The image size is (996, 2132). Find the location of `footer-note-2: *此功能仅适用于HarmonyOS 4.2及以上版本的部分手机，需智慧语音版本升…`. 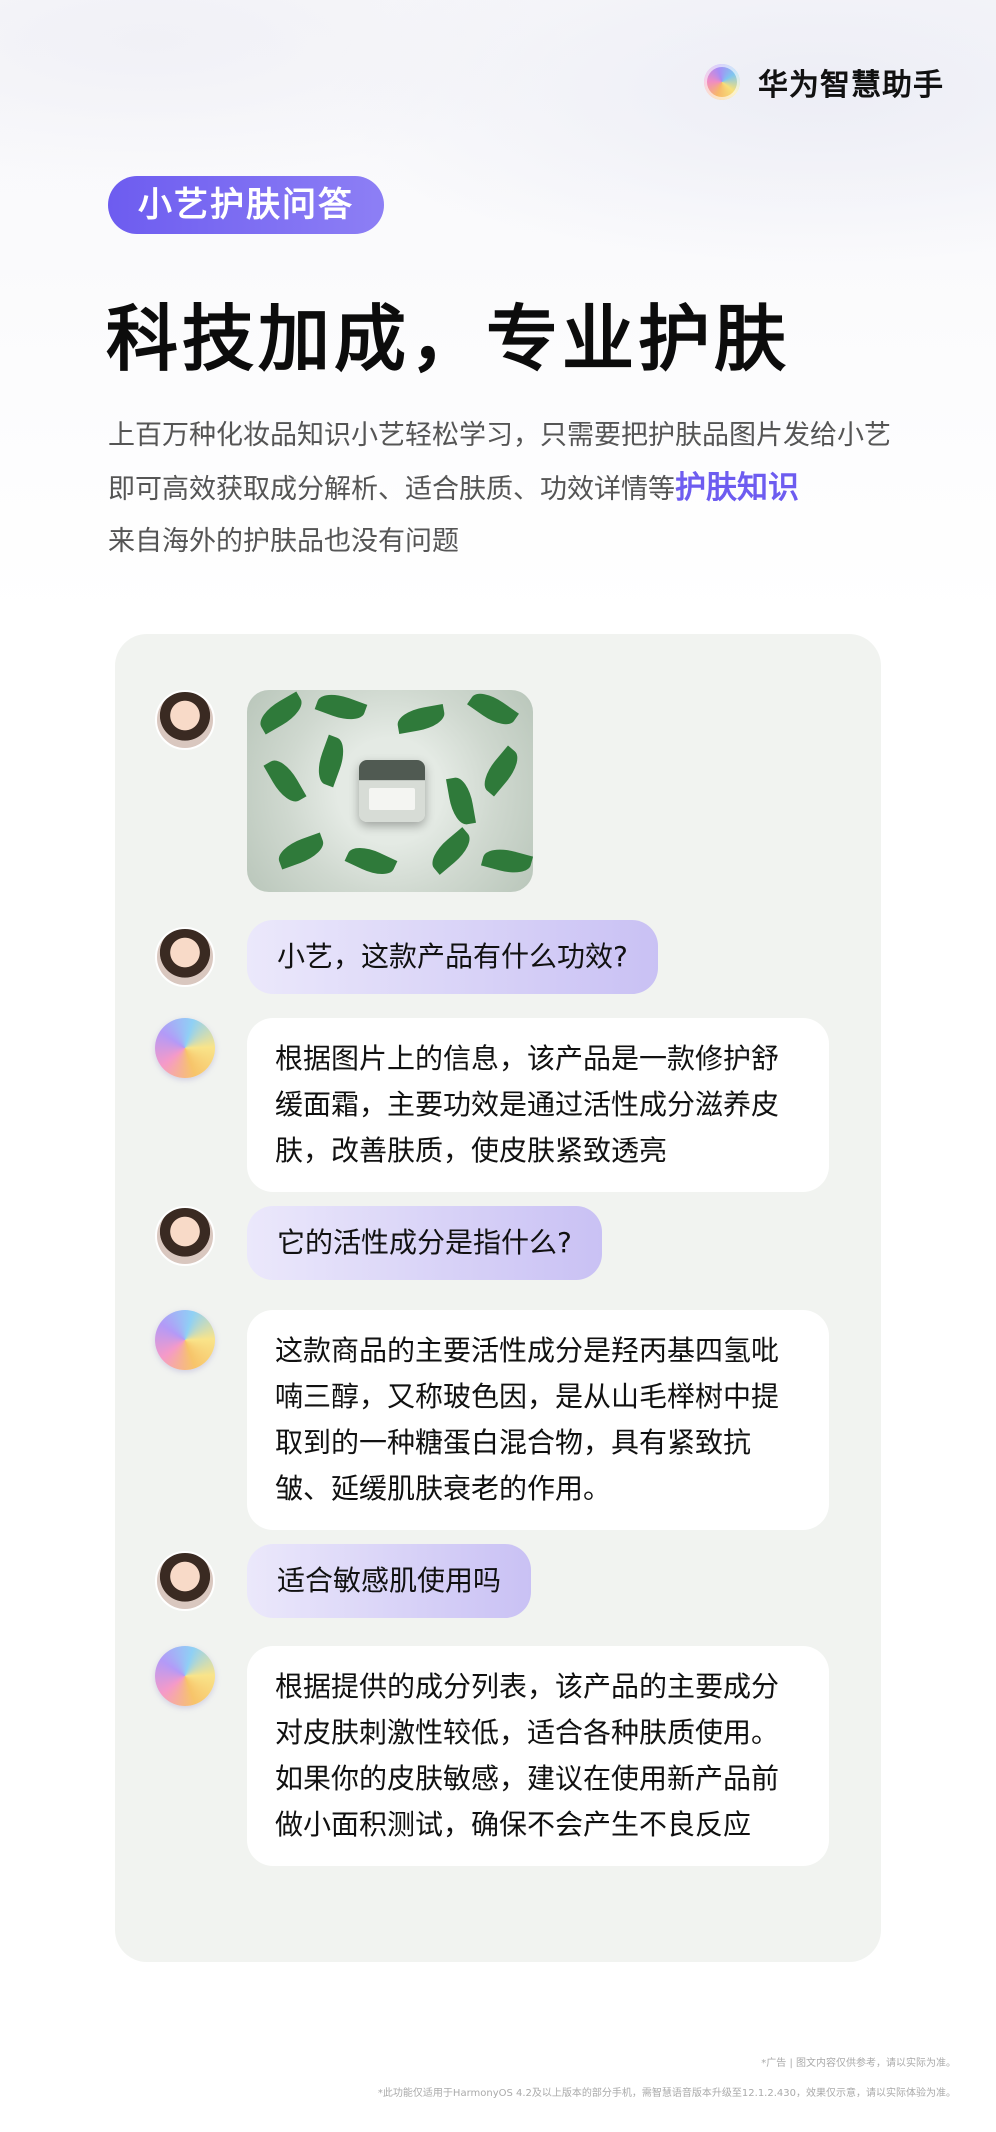

footer-note-2: *此功能仅适用于HarmonyOS 4.2及以上版本的部分手机，需智慧语音版本升… is located at coordinates (666, 2093).